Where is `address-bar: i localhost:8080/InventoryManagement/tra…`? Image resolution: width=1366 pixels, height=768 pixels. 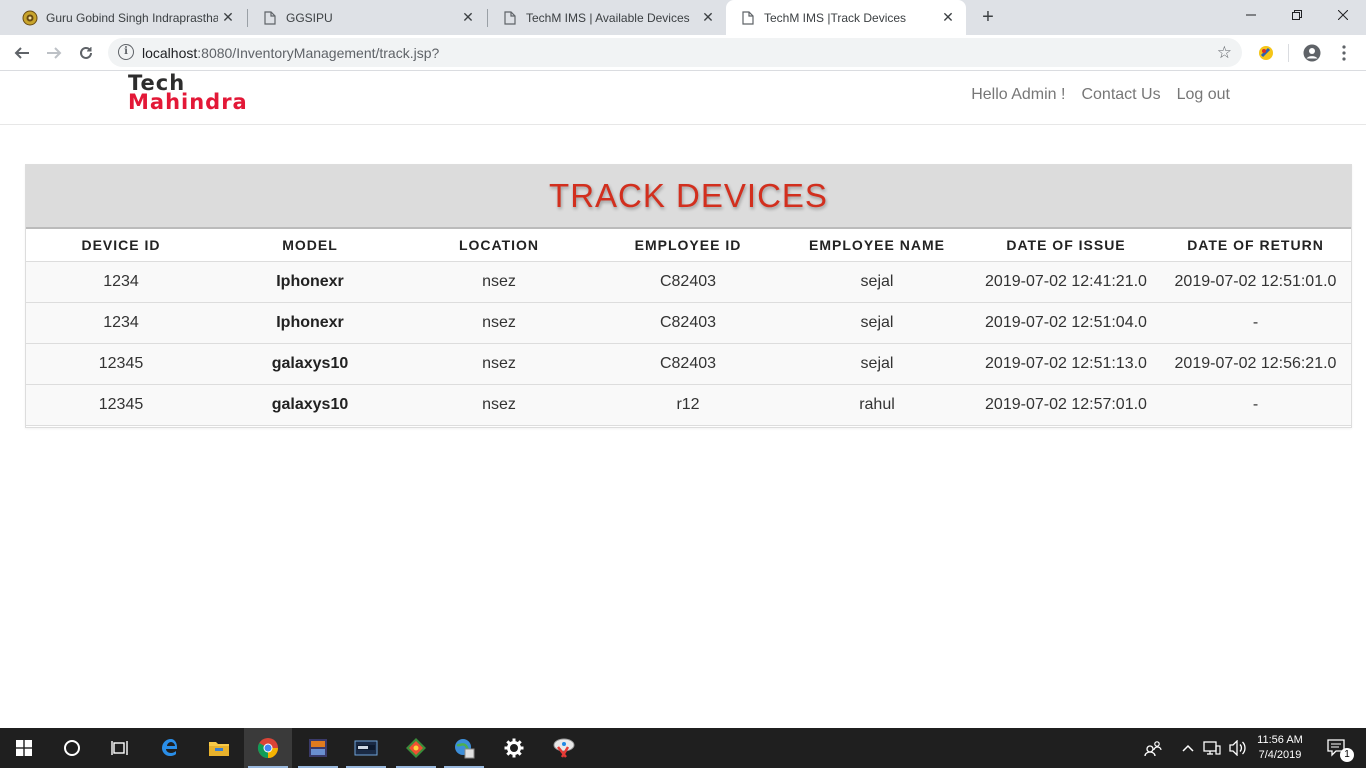 address-bar: i localhost:8080/InventoryManagement/tra… is located at coordinates (675, 52).